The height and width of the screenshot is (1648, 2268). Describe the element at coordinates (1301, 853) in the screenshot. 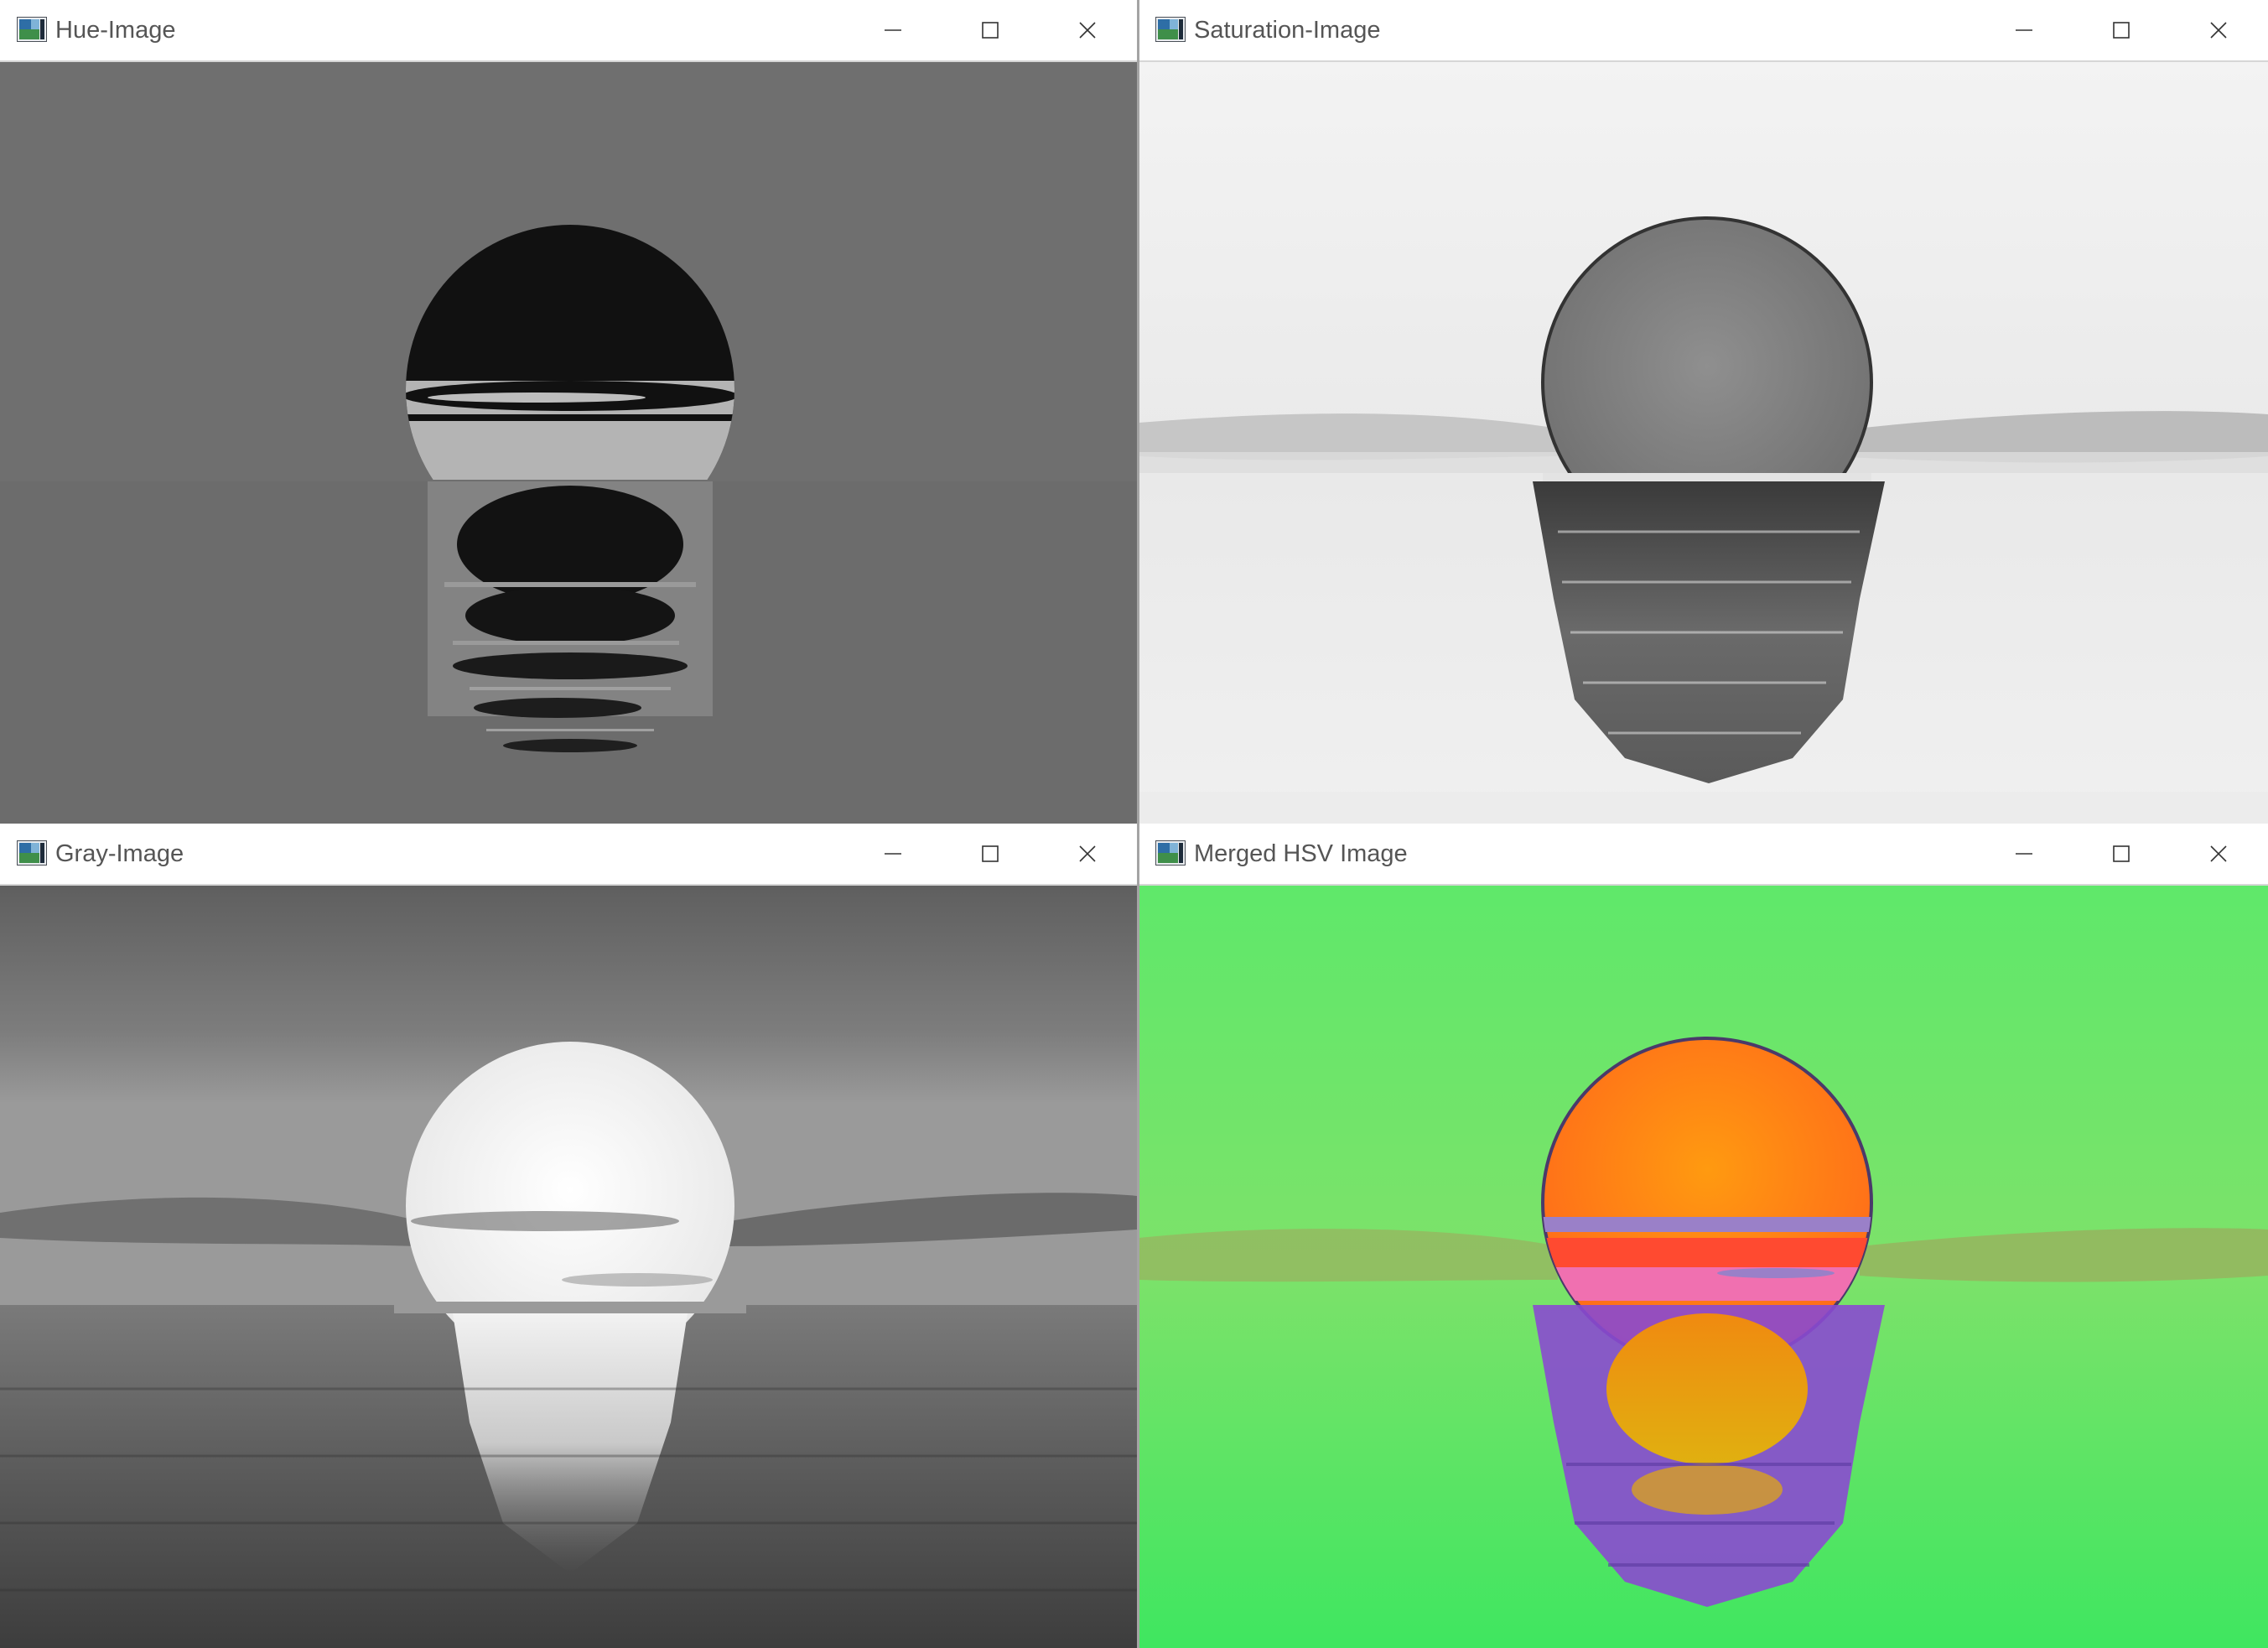

I see `window-title: Merged HSV Image` at that location.